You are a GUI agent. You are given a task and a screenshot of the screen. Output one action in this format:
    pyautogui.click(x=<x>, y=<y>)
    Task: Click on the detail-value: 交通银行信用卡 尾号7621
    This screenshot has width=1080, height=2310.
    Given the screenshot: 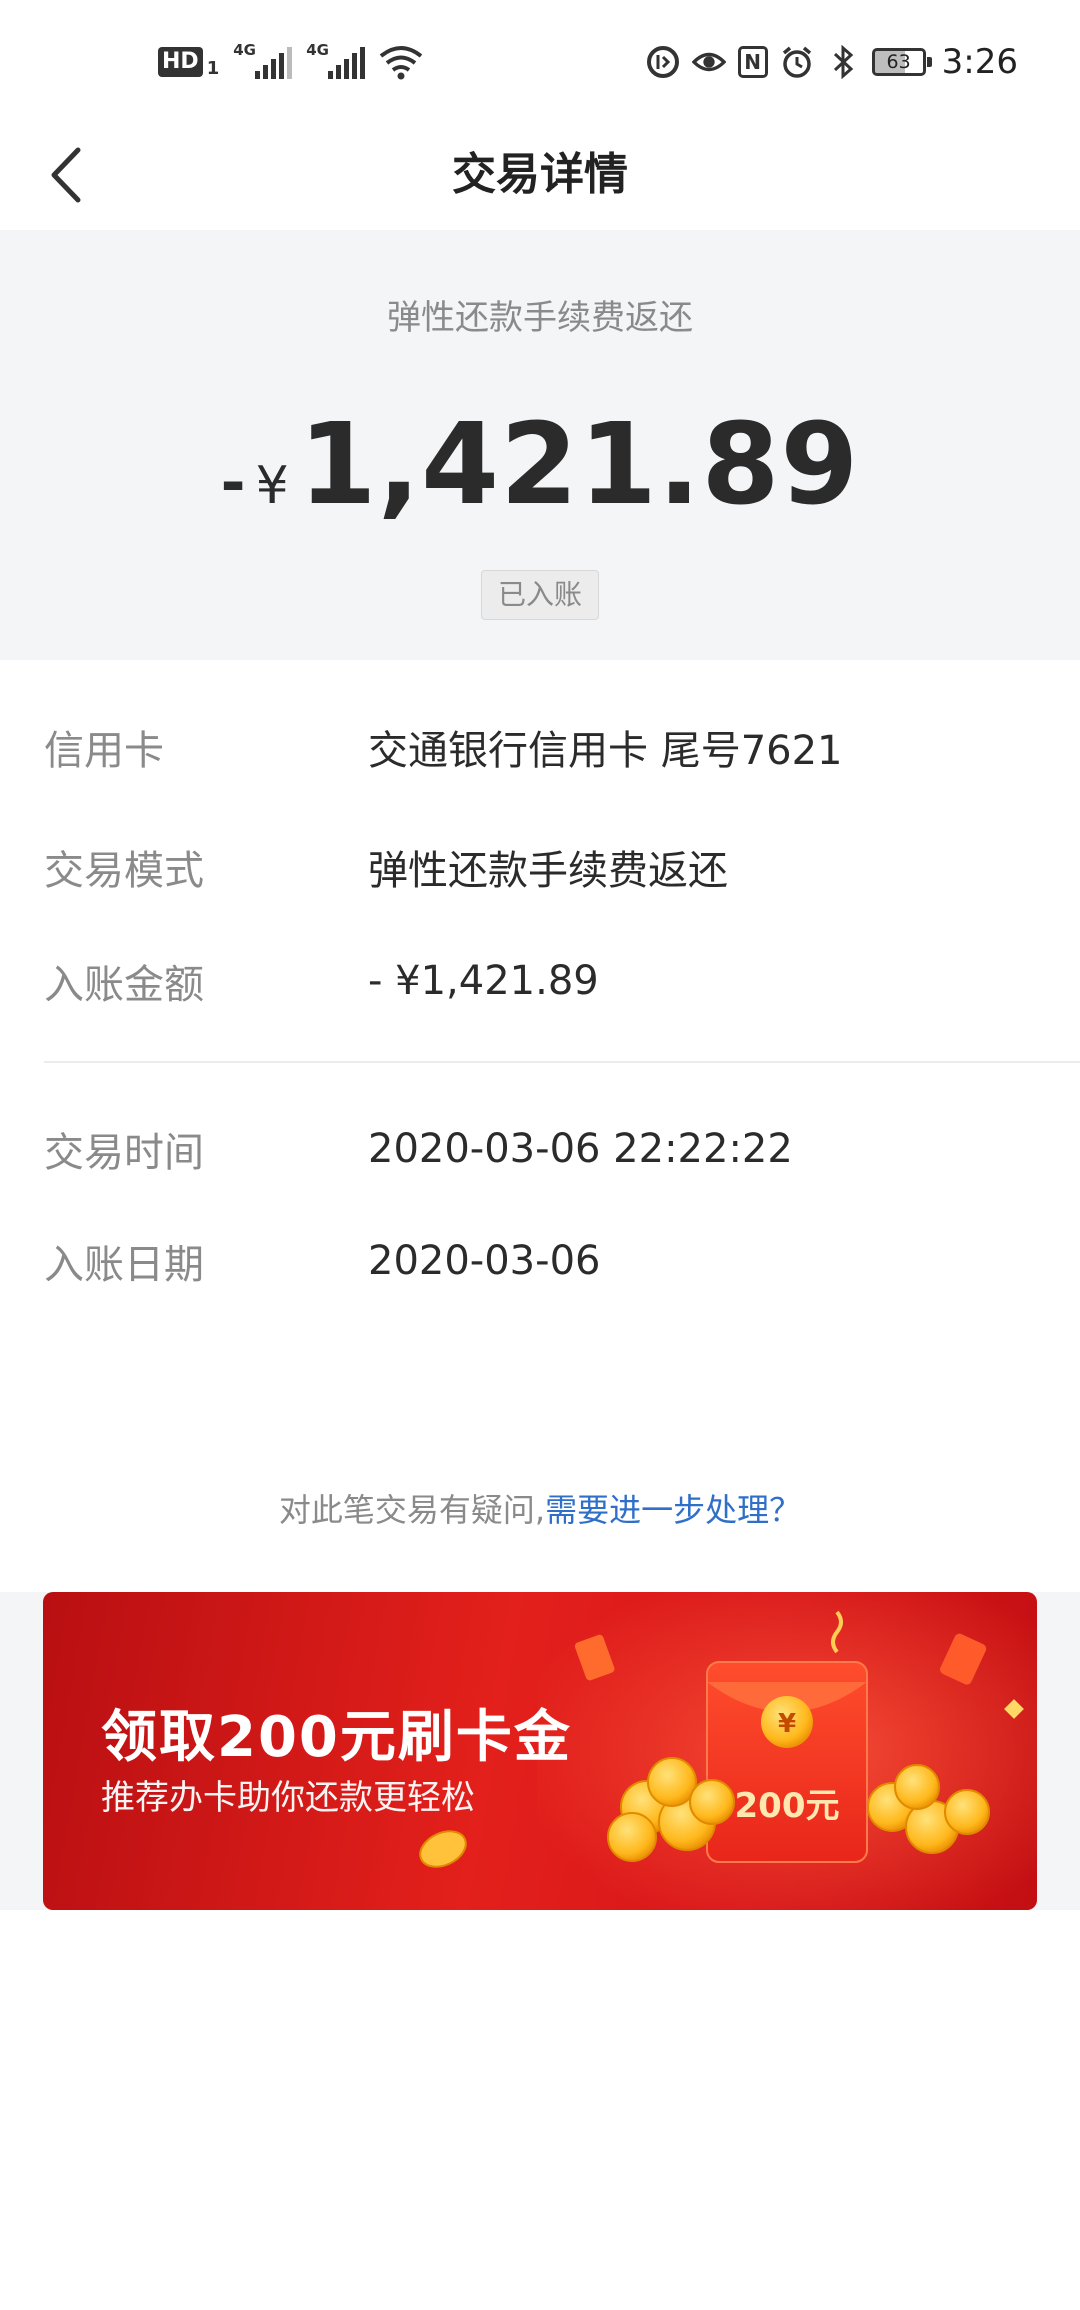 What is the action you would take?
    pyautogui.click(x=605, y=751)
    